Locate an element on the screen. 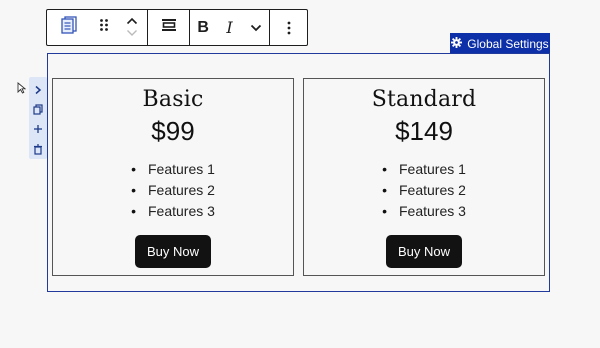 The height and width of the screenshot is (348, 600). move-buttons is located at coordinates (132, 27).